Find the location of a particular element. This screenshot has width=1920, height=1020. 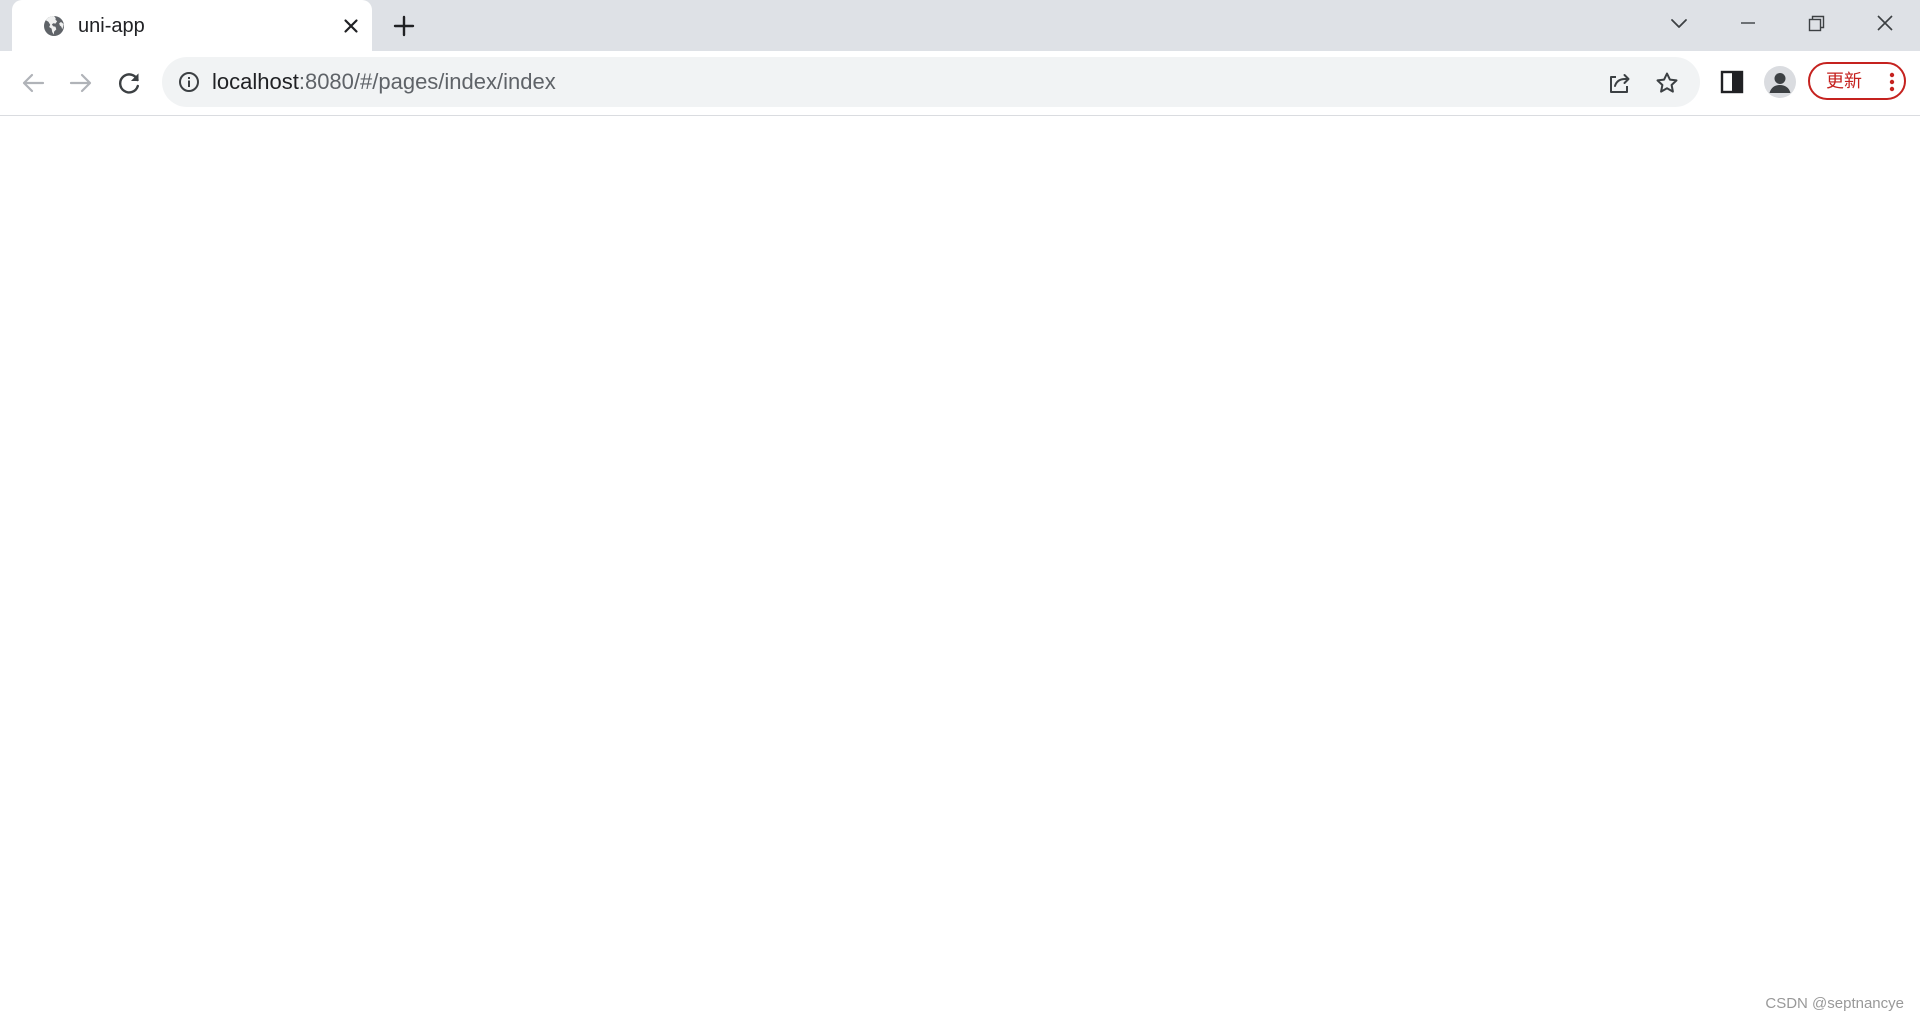

restore-icon is located at coordinates (1816, 23).